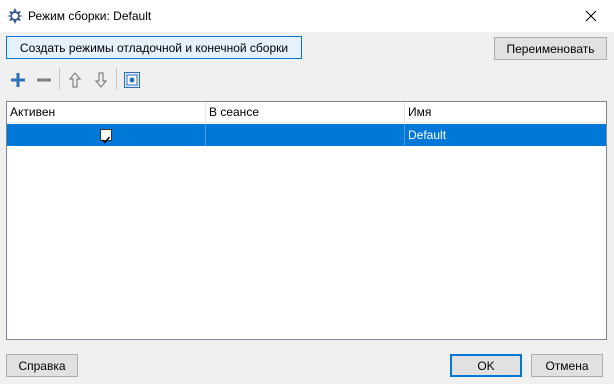  I want to click on remove-icon, so click(44, 80).